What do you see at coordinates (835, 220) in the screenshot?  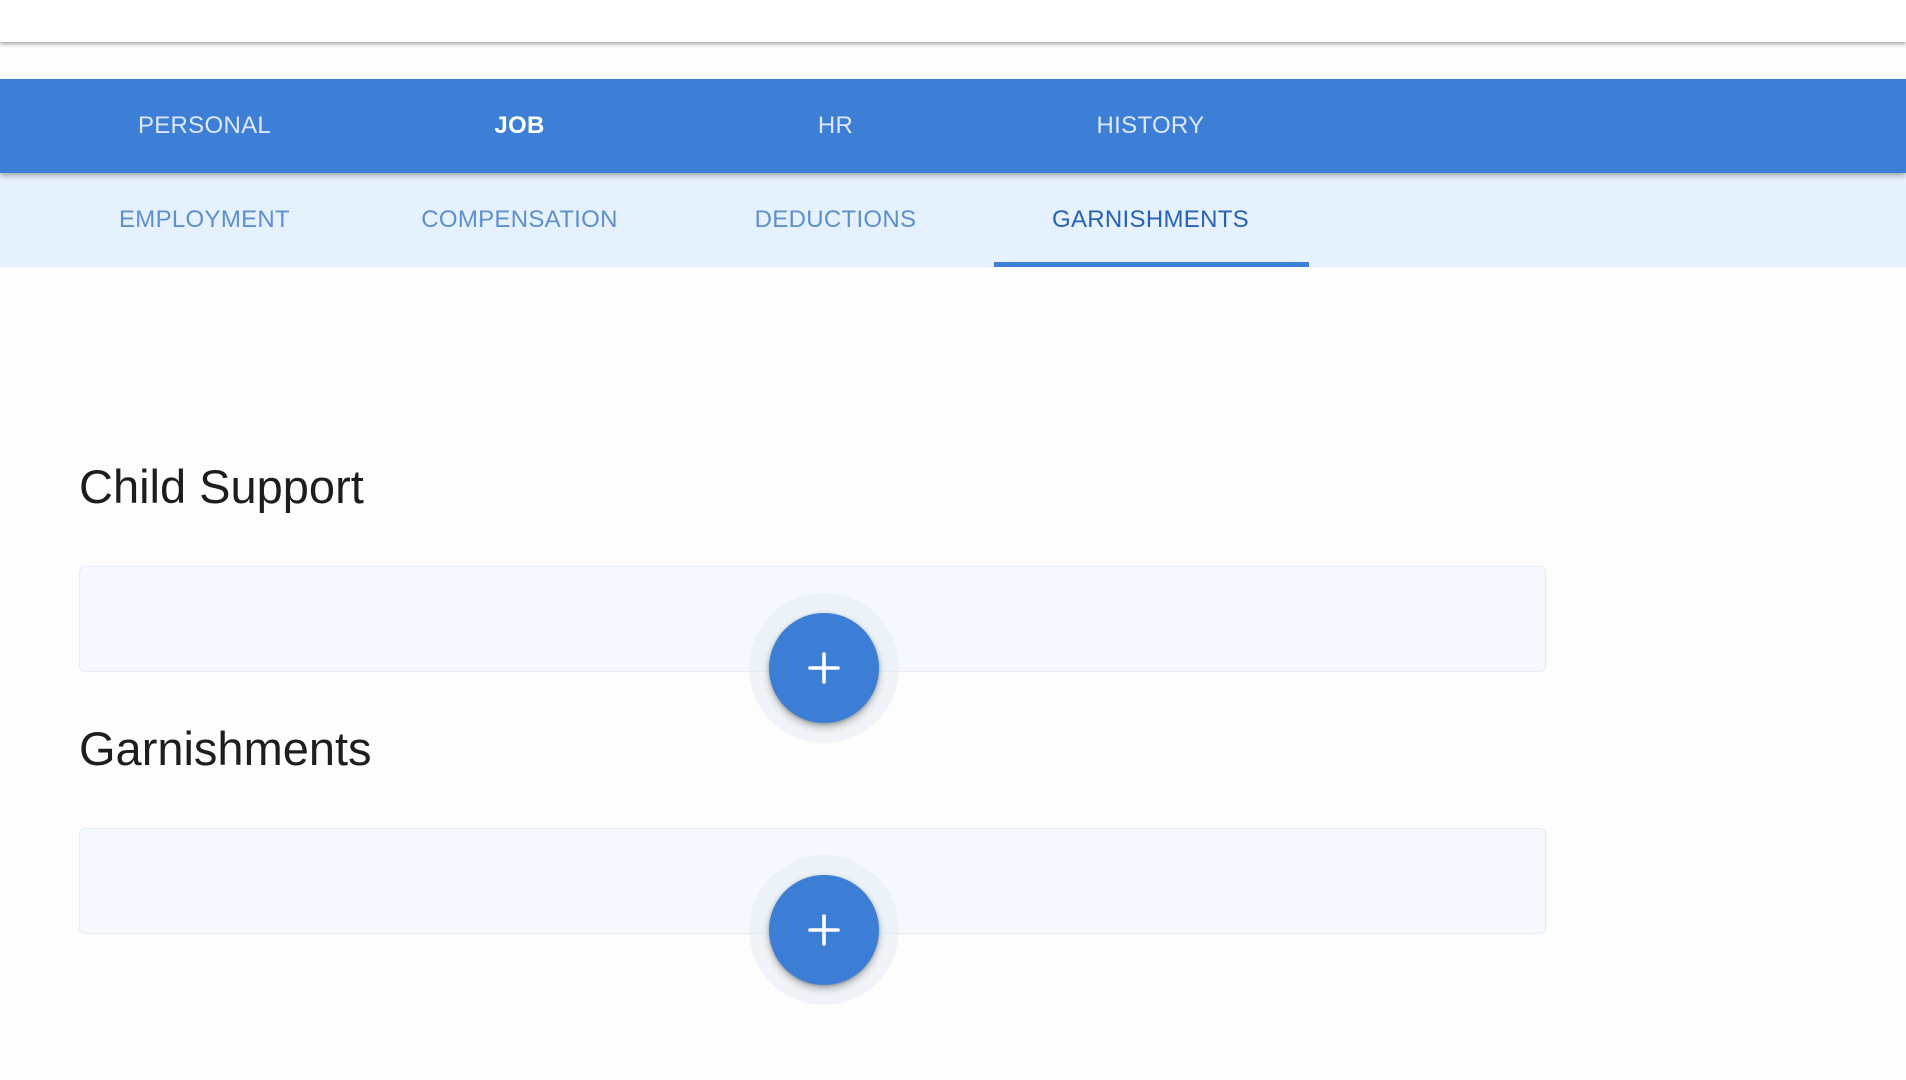 I see `tab-deductions: DEDUCTIONS` at bounding box center [835, 220].